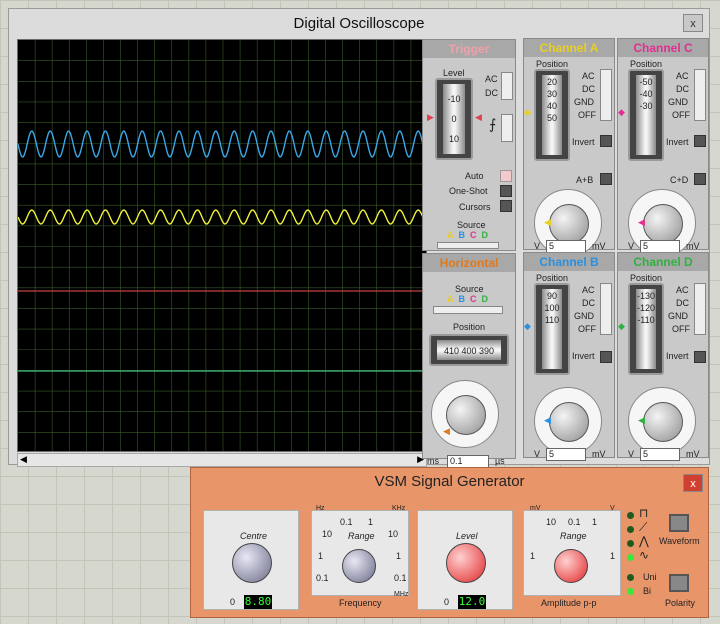 This screenshot has width=720, height=624. I want to click on square-led, so click(630, 515).